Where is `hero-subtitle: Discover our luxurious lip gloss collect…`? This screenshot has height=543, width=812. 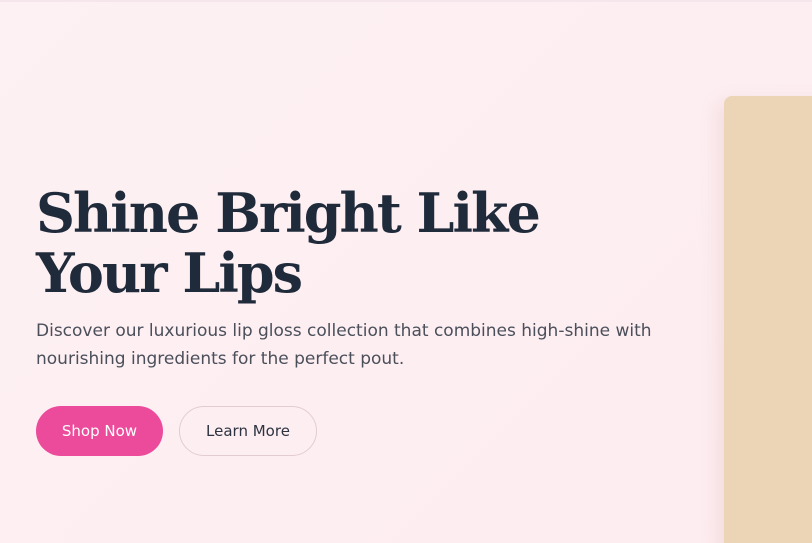
hero-subtitle: Discover our luxurious lip gloss collect… is located at coordinates (344, 345).